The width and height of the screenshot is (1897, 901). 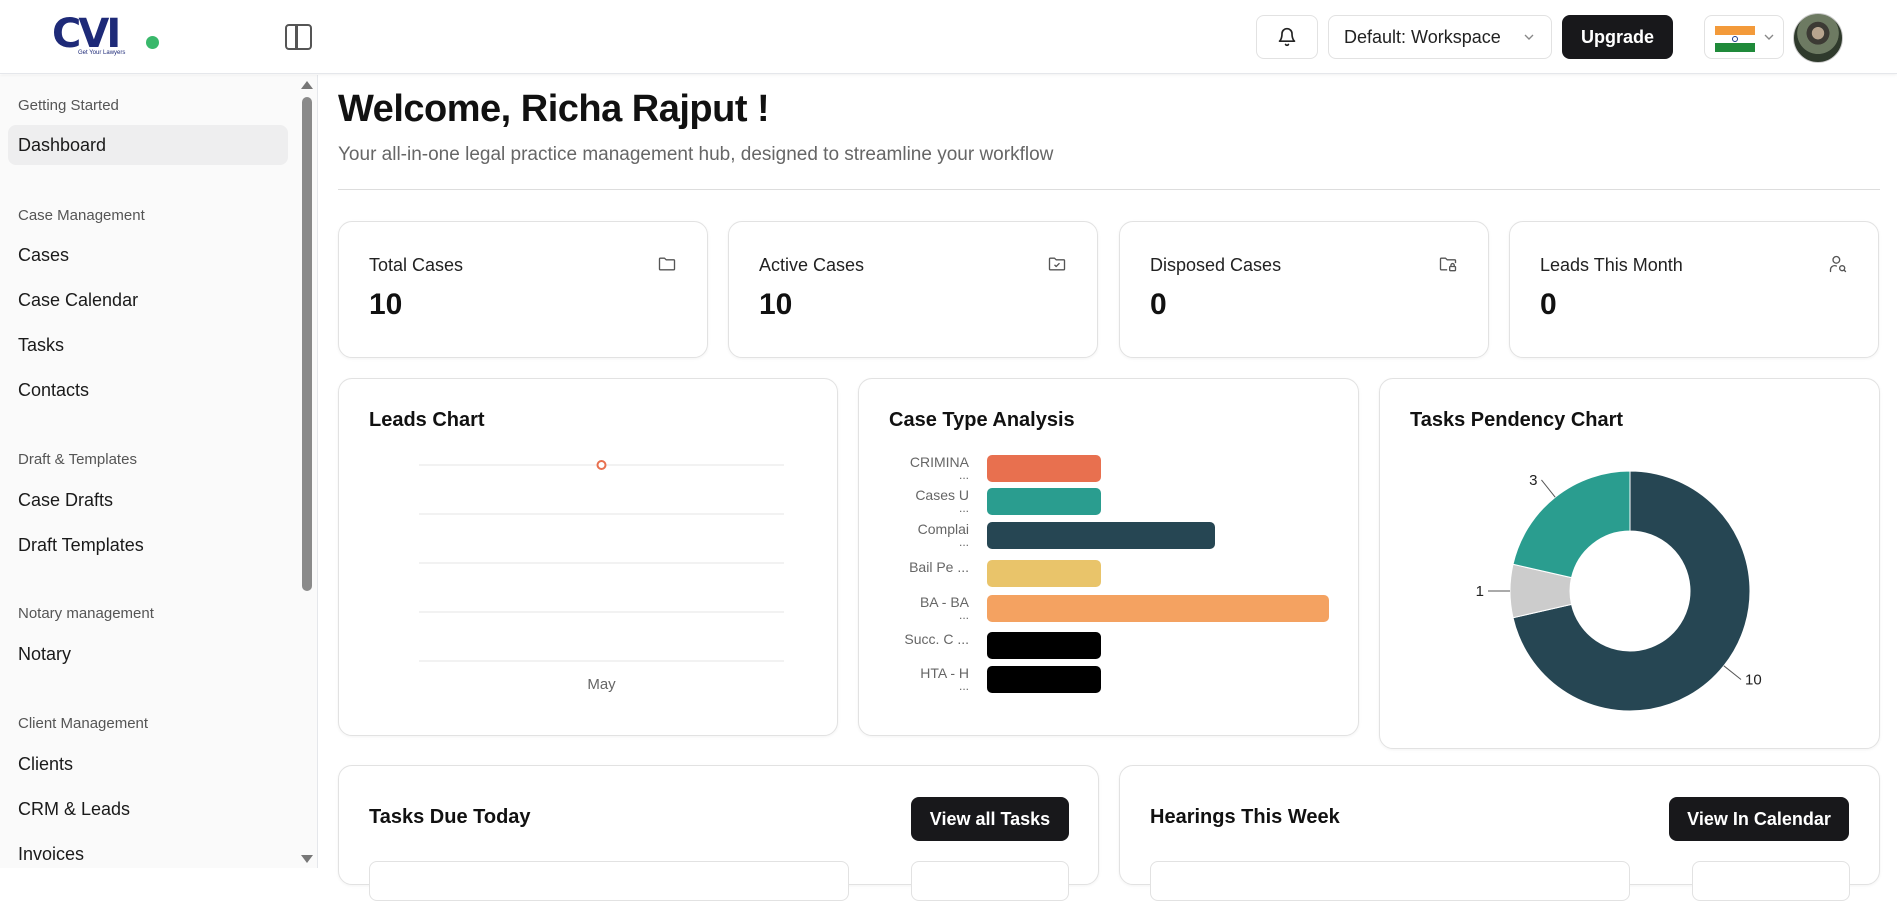 I want to click on sidebar-item-contacts: Contacts, so click(x=148, y=390).